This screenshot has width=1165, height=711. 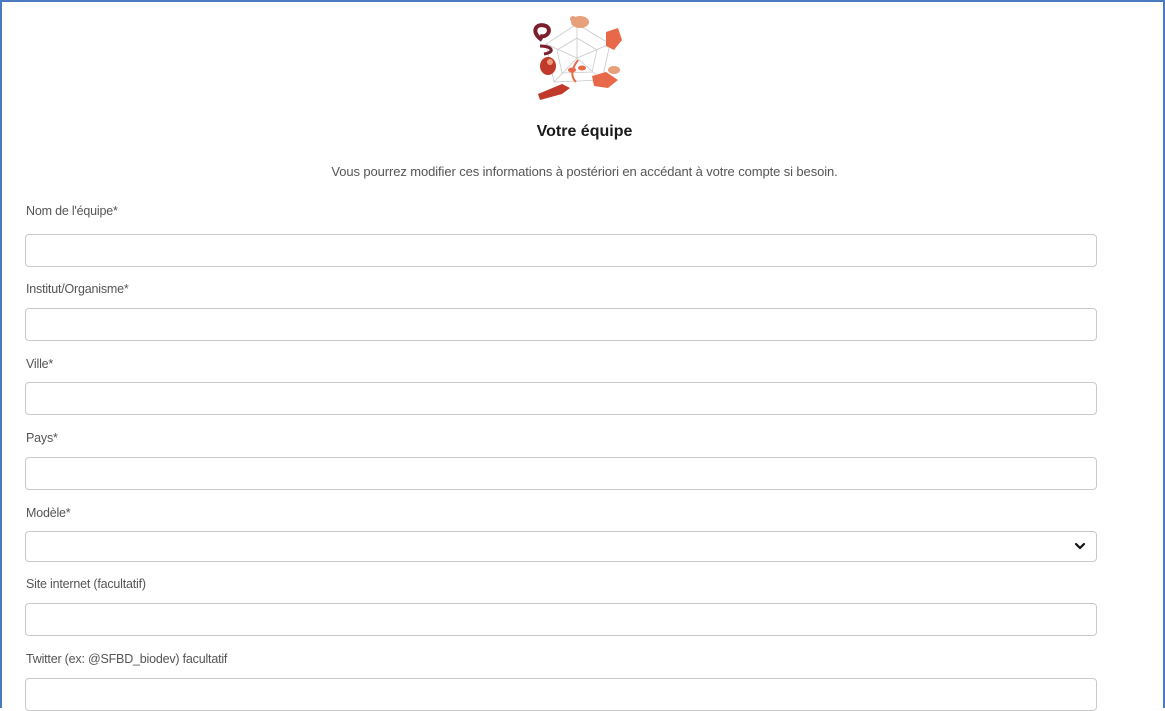 What do you see at coordinates (42, 438) in the screenshot?
I see `country-label: Pays*` at bounding box center [42, 438].